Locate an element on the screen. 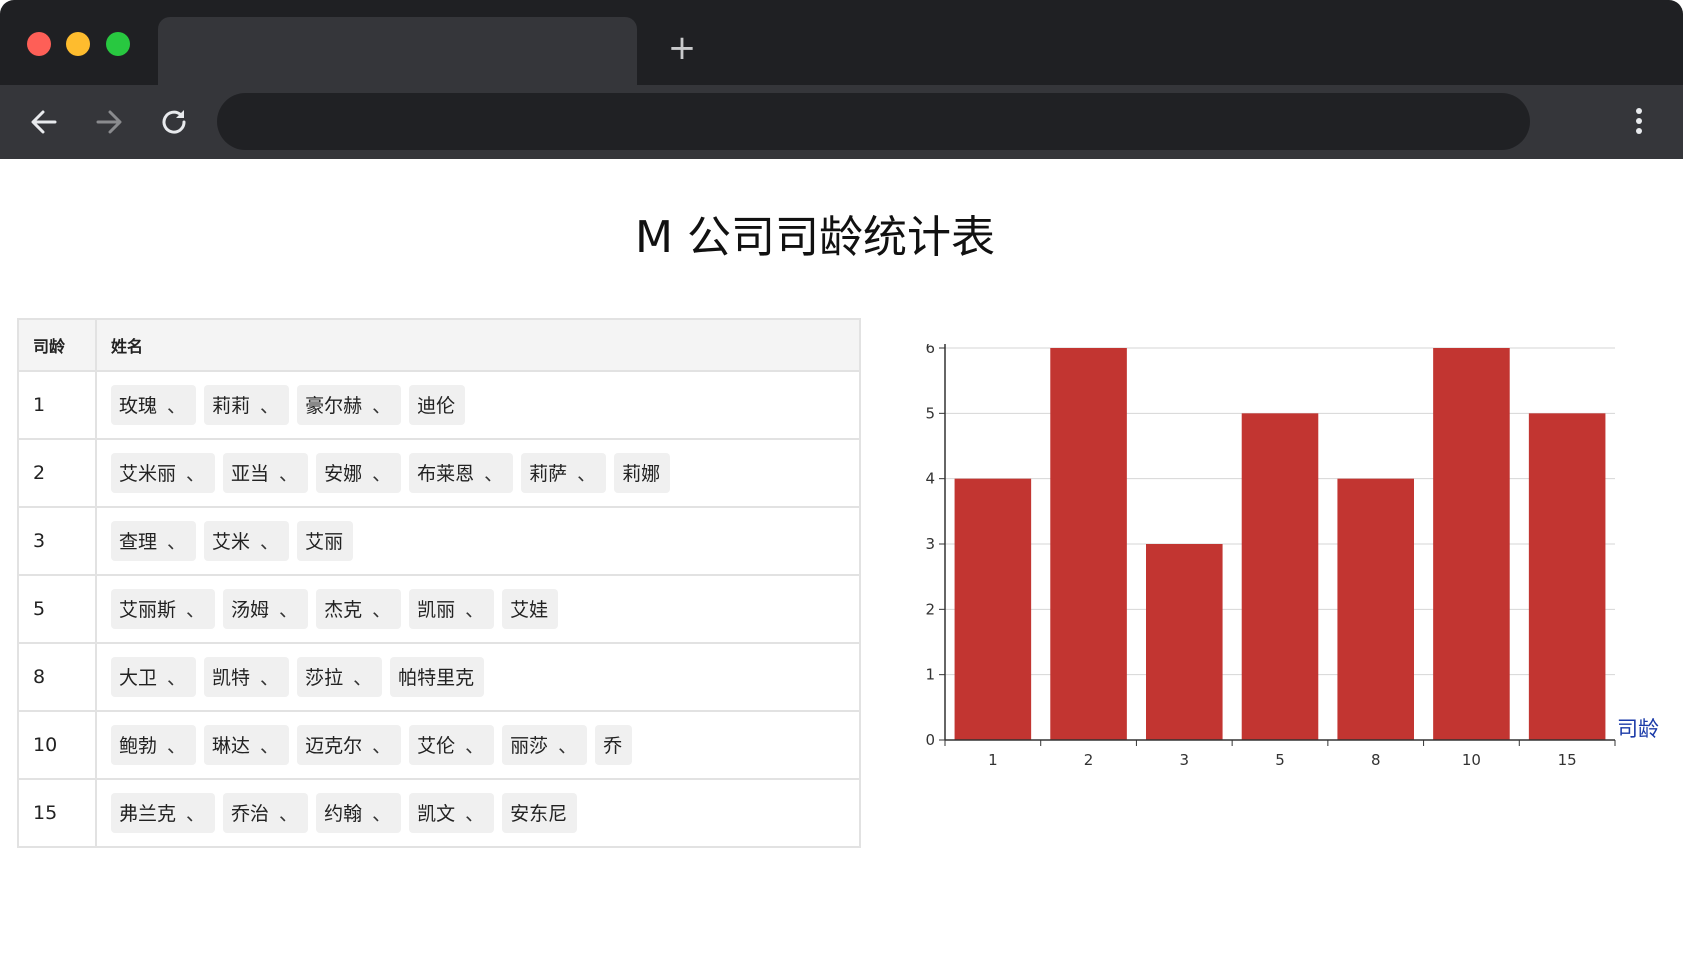 This screenshot has width=1683, height=977. name-tag: 豪尔赫、 is located at coordinates (349, 405).